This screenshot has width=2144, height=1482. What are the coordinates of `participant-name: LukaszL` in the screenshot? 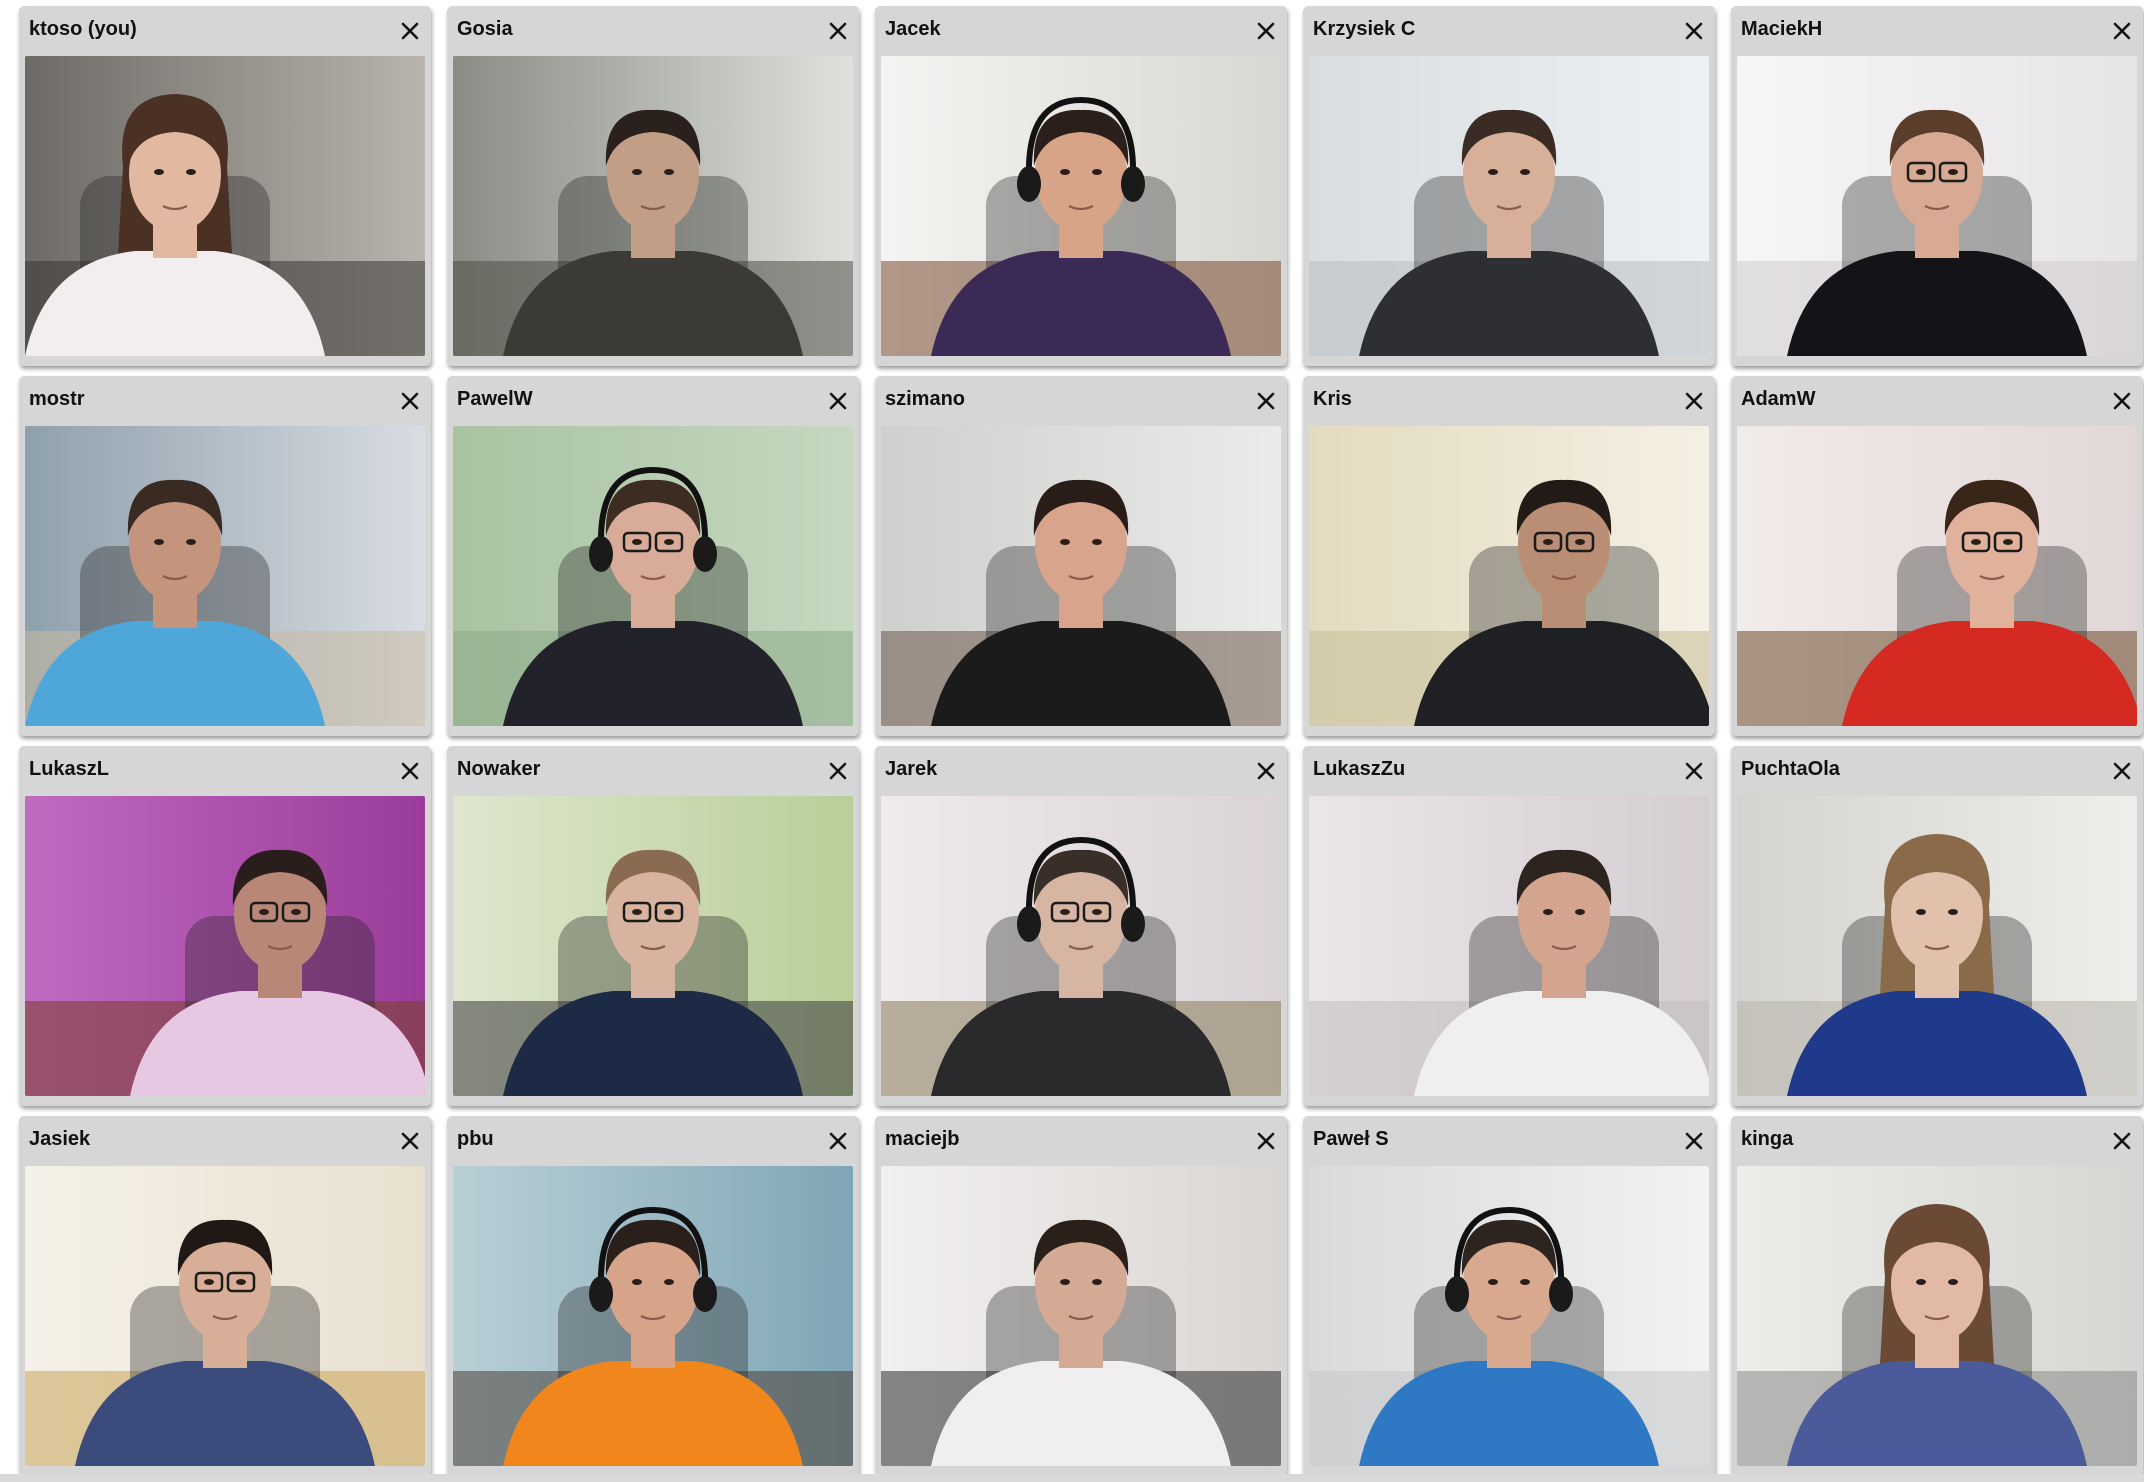 It's located at (69, 769).